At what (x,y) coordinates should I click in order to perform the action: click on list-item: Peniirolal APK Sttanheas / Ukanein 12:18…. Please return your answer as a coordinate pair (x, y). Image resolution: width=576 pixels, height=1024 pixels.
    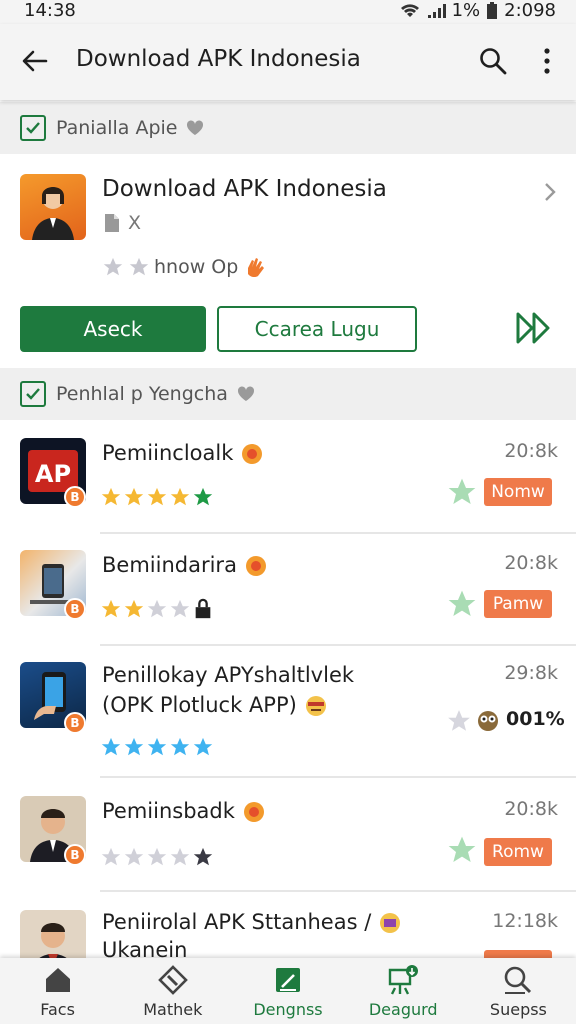
    Looking at the image, I should click on (288, 925).